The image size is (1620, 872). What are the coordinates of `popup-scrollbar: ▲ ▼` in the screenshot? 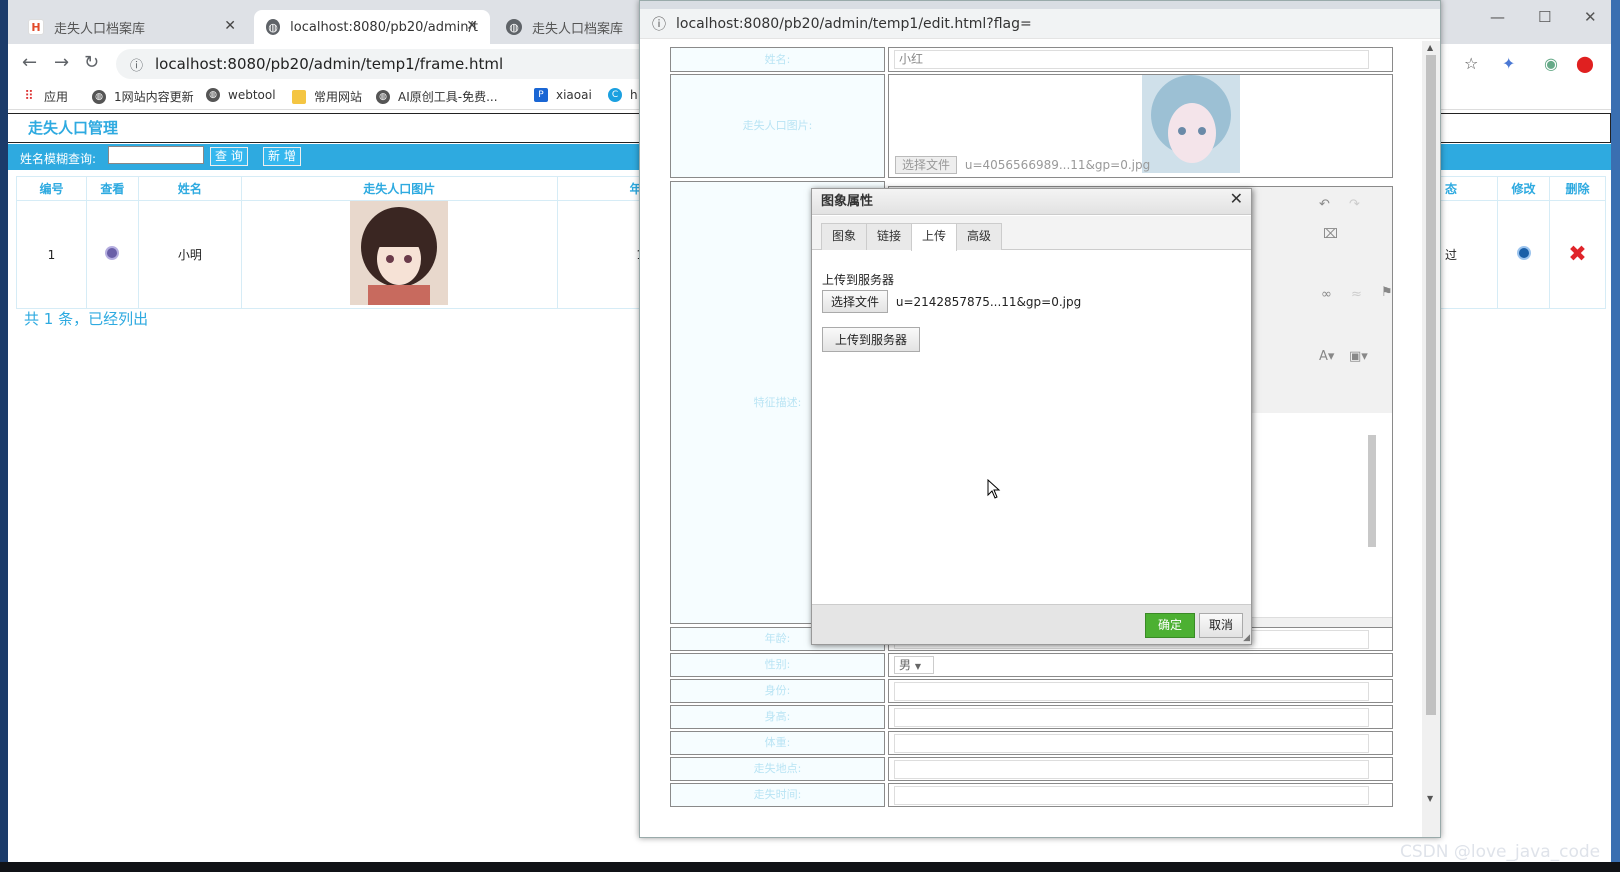 It's located at (1431, 439).